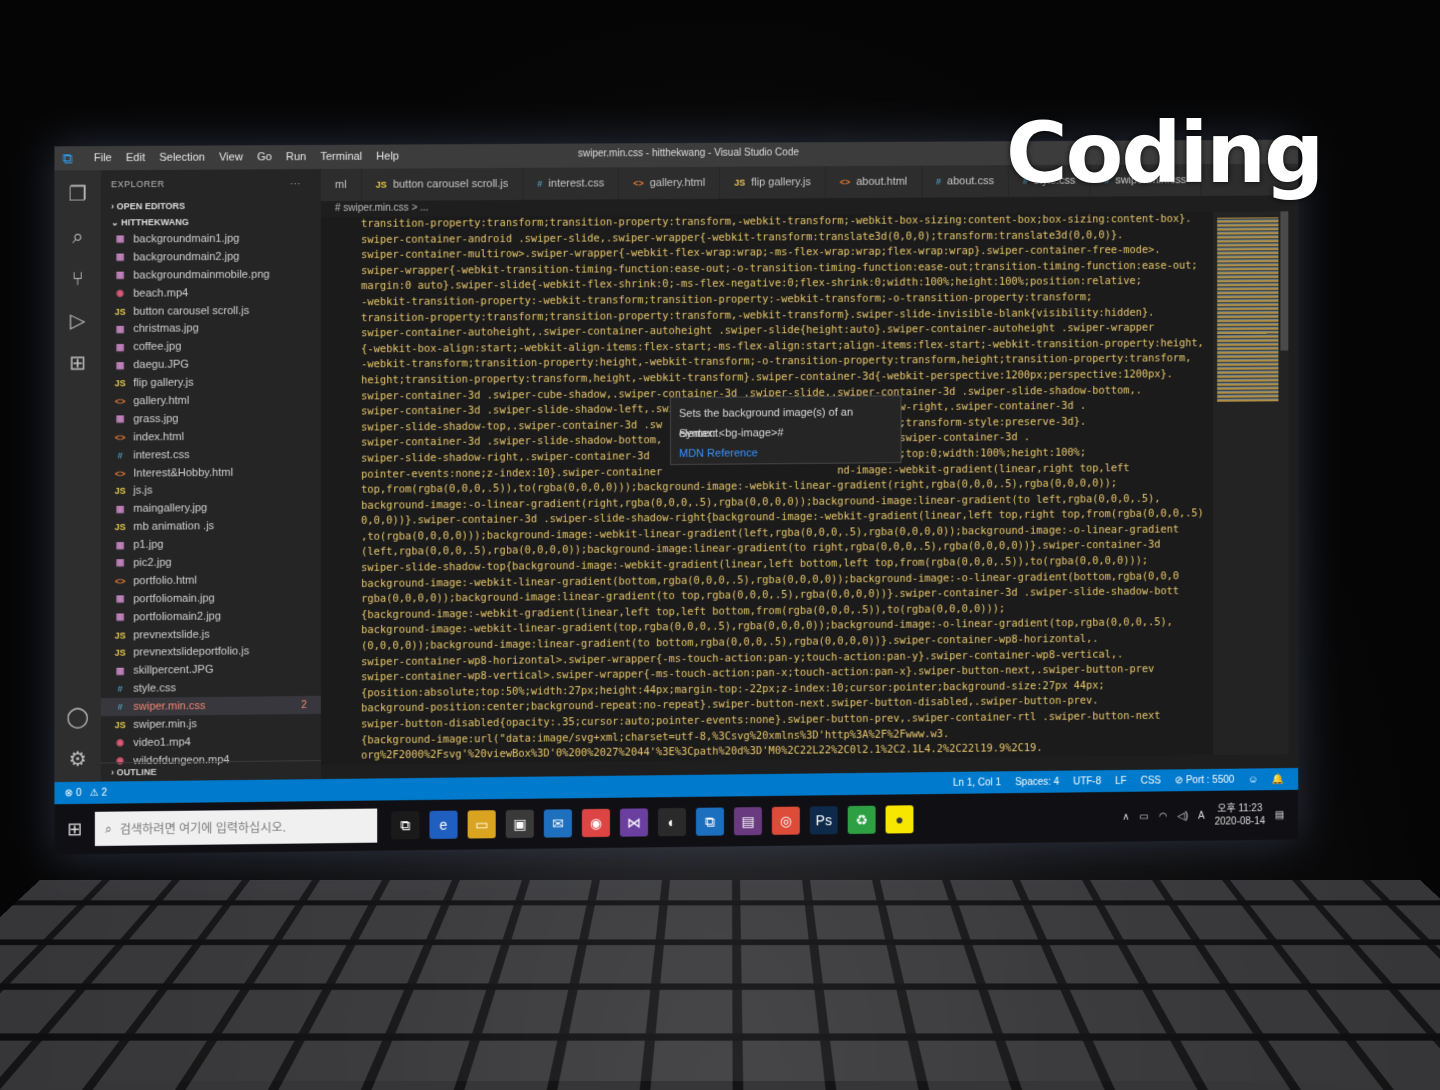 Image resolution: width=1440 pixels, height=1090 pixels. I want to click on file-item: ▦ backgroundmainmobile.png, so click(211, 274).